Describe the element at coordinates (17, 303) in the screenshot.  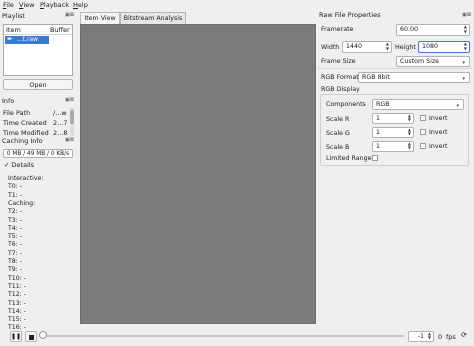
I see `cache-line: T13: -` at that location.